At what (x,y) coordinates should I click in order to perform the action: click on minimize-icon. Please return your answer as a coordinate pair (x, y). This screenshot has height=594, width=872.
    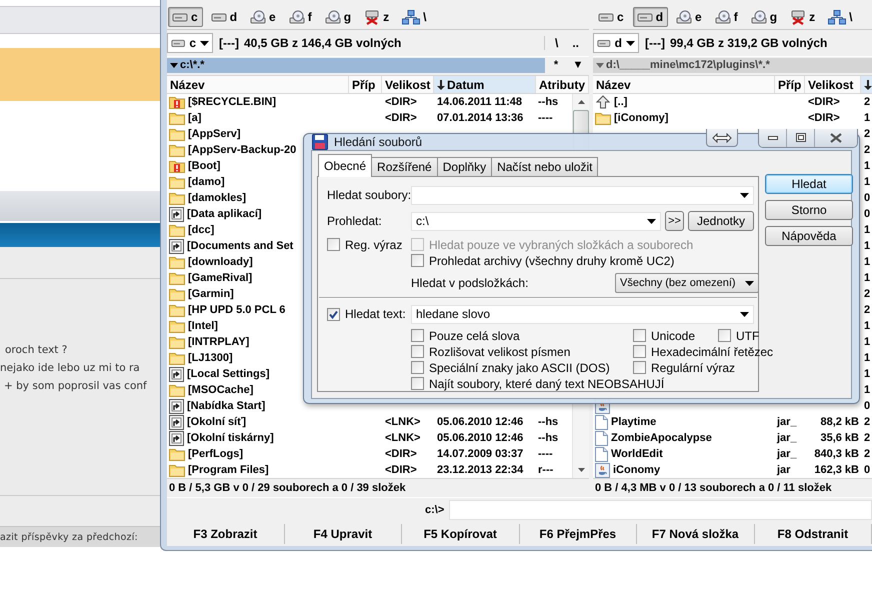
    Looking at the image, I should click on (773, 138).